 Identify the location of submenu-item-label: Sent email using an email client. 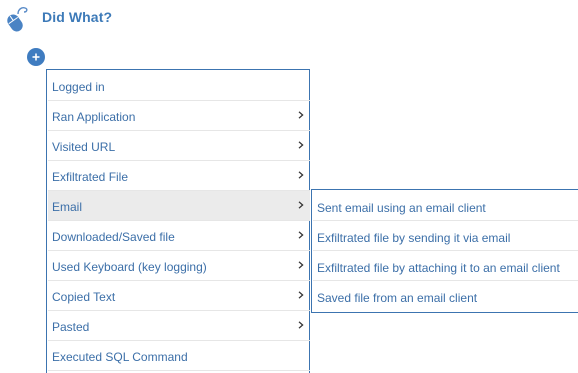
(401, 208).